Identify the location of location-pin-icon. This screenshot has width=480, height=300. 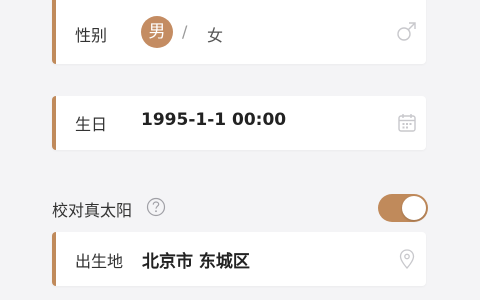
(407, 261).